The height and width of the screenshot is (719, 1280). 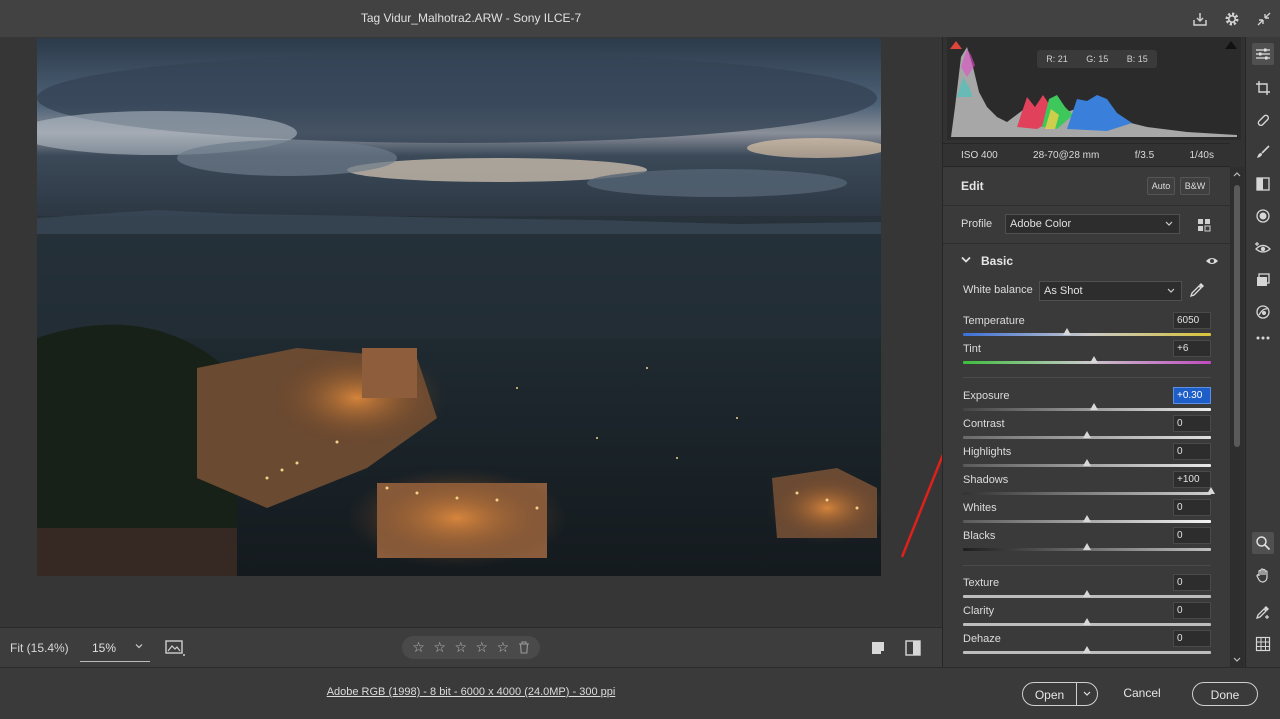 What do you see at coordinates (1263, 543) in the screenshot?
I see `zoom-icon` at bounding box center [1263, 543].